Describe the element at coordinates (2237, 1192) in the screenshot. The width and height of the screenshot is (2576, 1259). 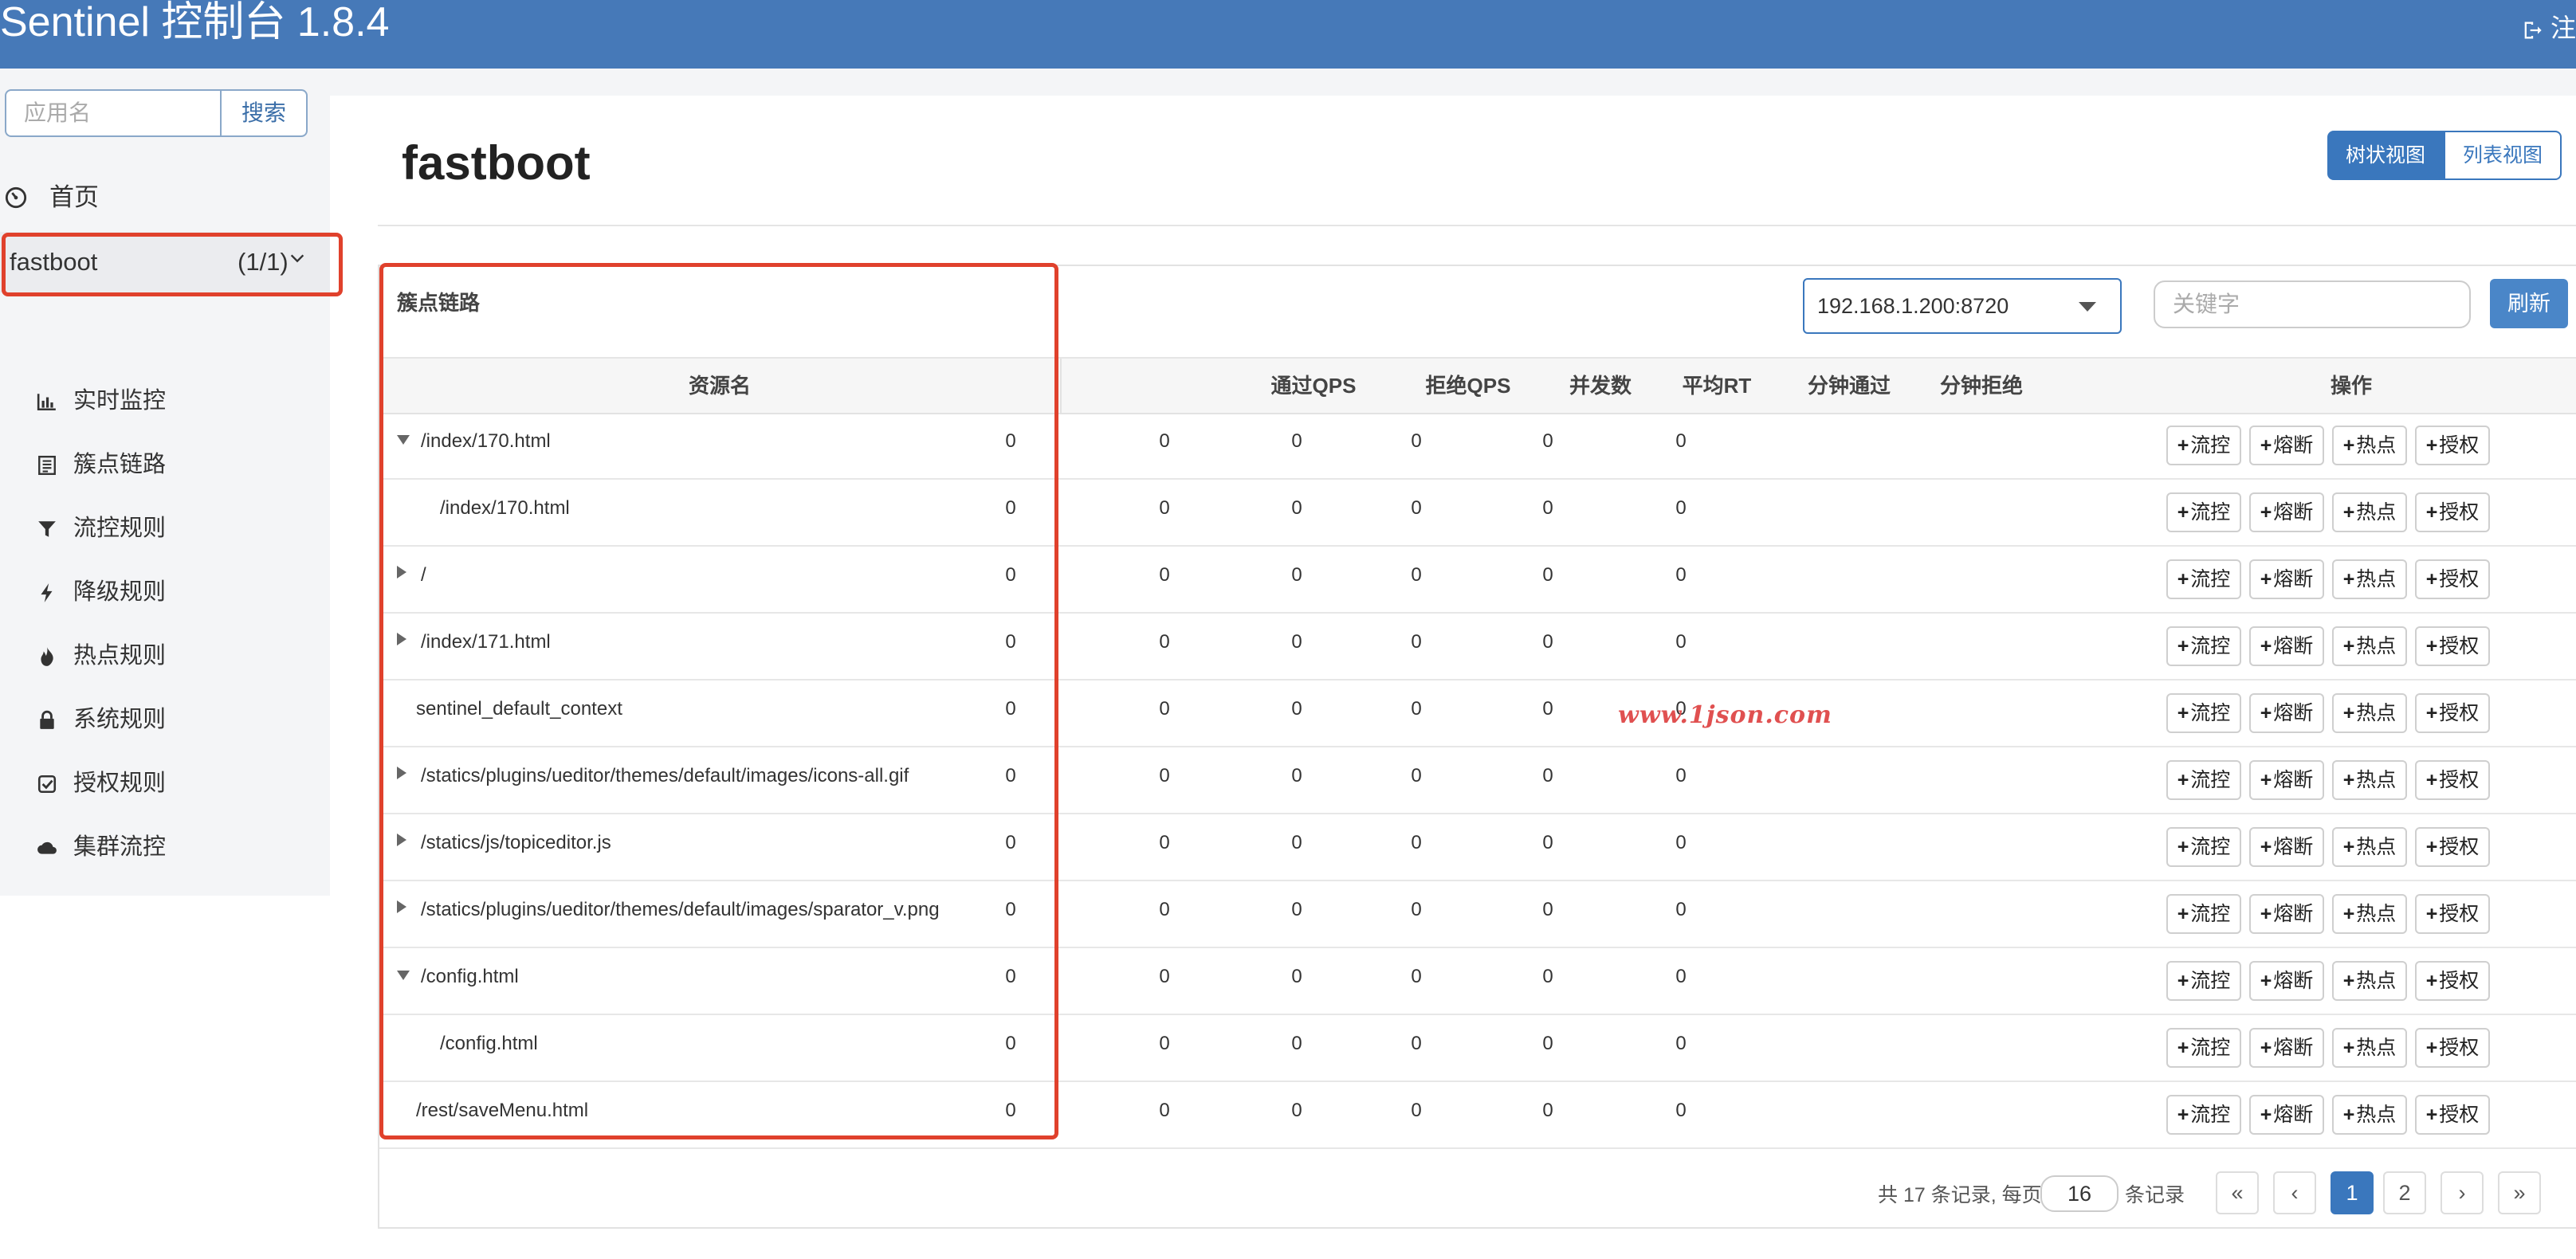
I see `first-page-button: «` at that location.